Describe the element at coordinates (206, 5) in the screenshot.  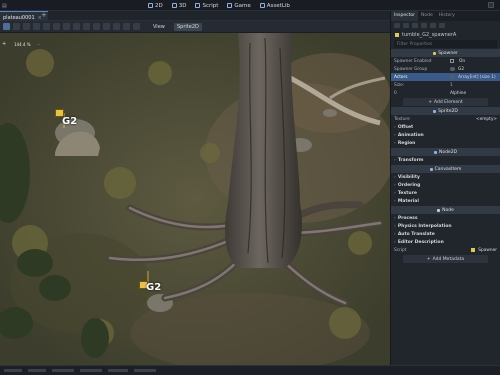
I see `mode-script-button: Script` at that location.